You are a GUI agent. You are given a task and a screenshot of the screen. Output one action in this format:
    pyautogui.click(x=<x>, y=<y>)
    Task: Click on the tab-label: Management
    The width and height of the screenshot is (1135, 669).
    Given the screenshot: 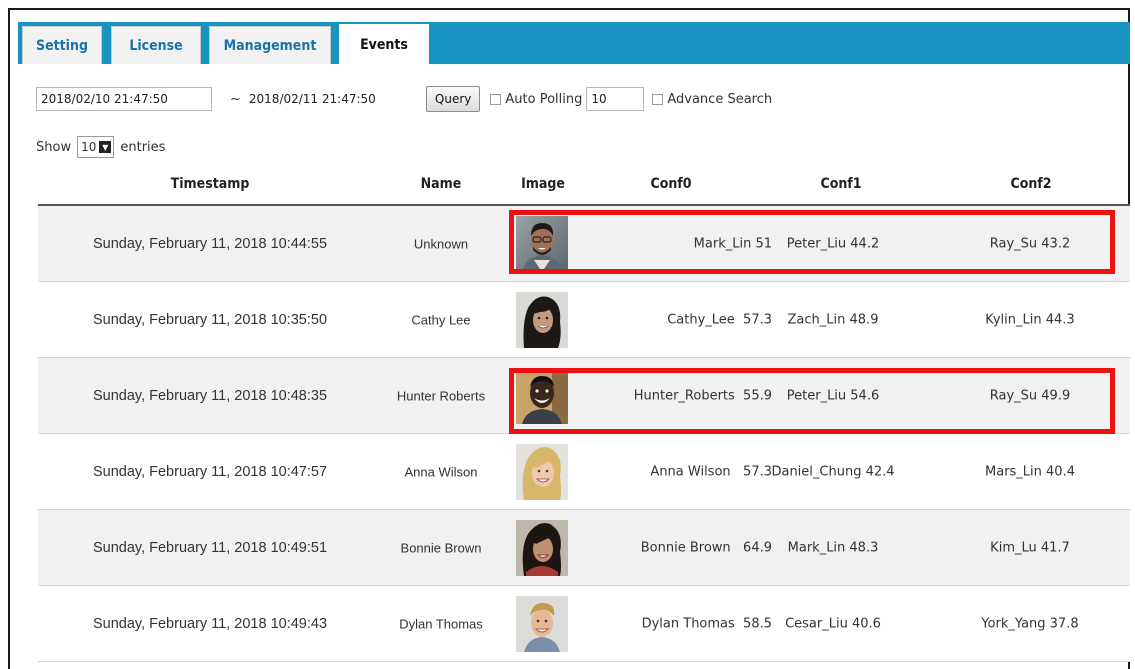 What is the action you would take?
    pyautogui.click(x=270, y=45)
    